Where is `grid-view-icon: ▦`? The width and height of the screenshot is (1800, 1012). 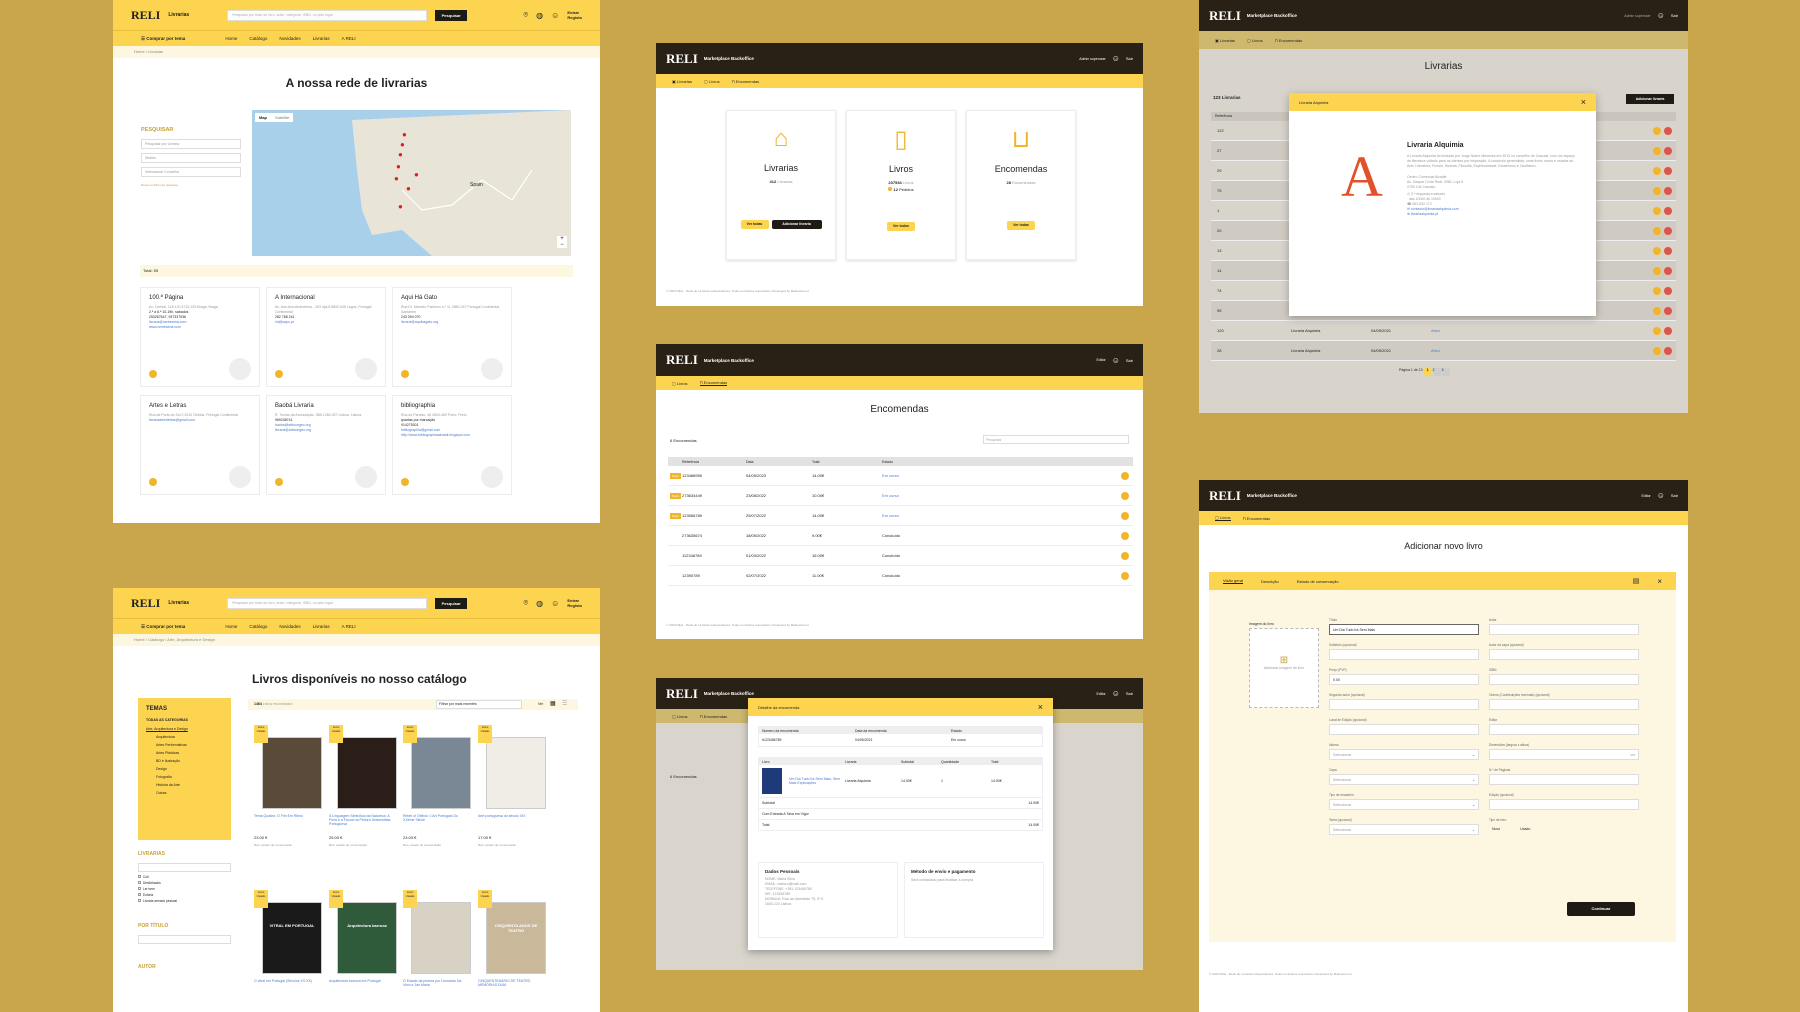
grid-view-icon: ▦ is located at coordinates (553, 703).